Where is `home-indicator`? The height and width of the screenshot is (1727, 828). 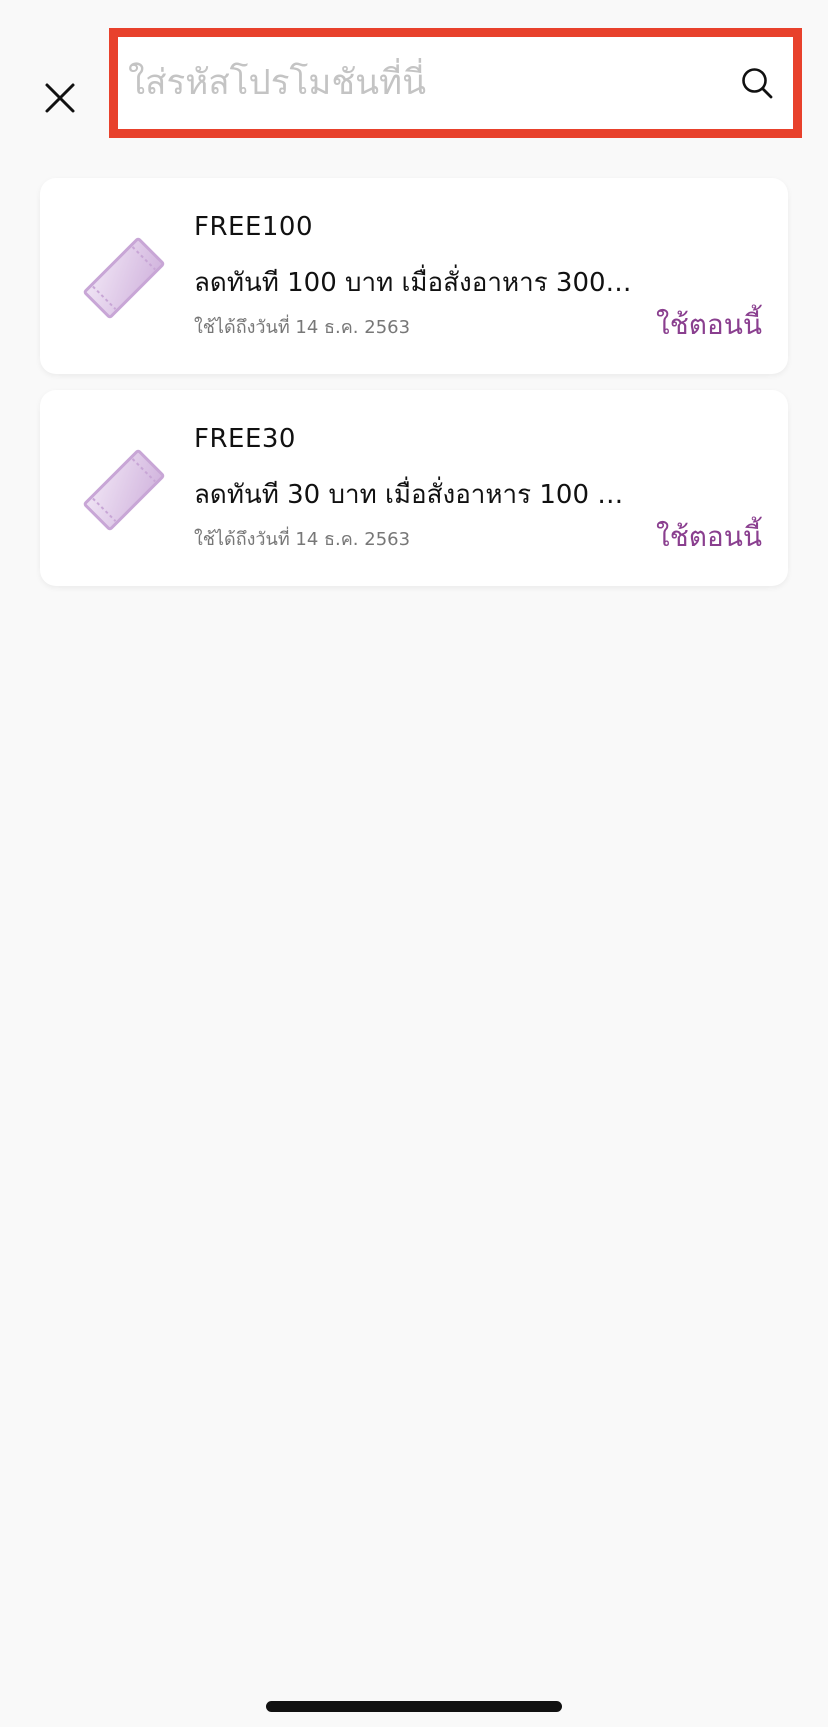
home-indicator is located at coordinates (414, 1706).